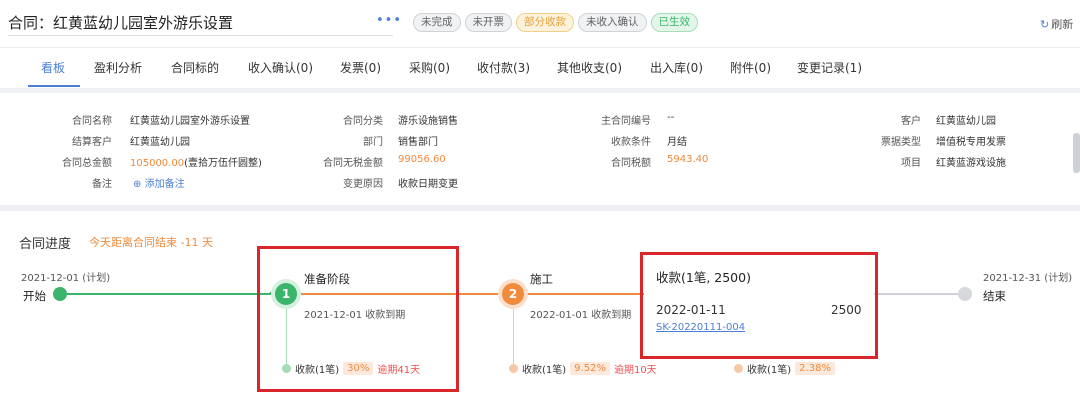 This screenshot has width=1080, height=417. What do you see at coordinates (815, 368) in the screenshot?
I see `stage-3-percent: 2.38%` at bounding box center [815, 368].